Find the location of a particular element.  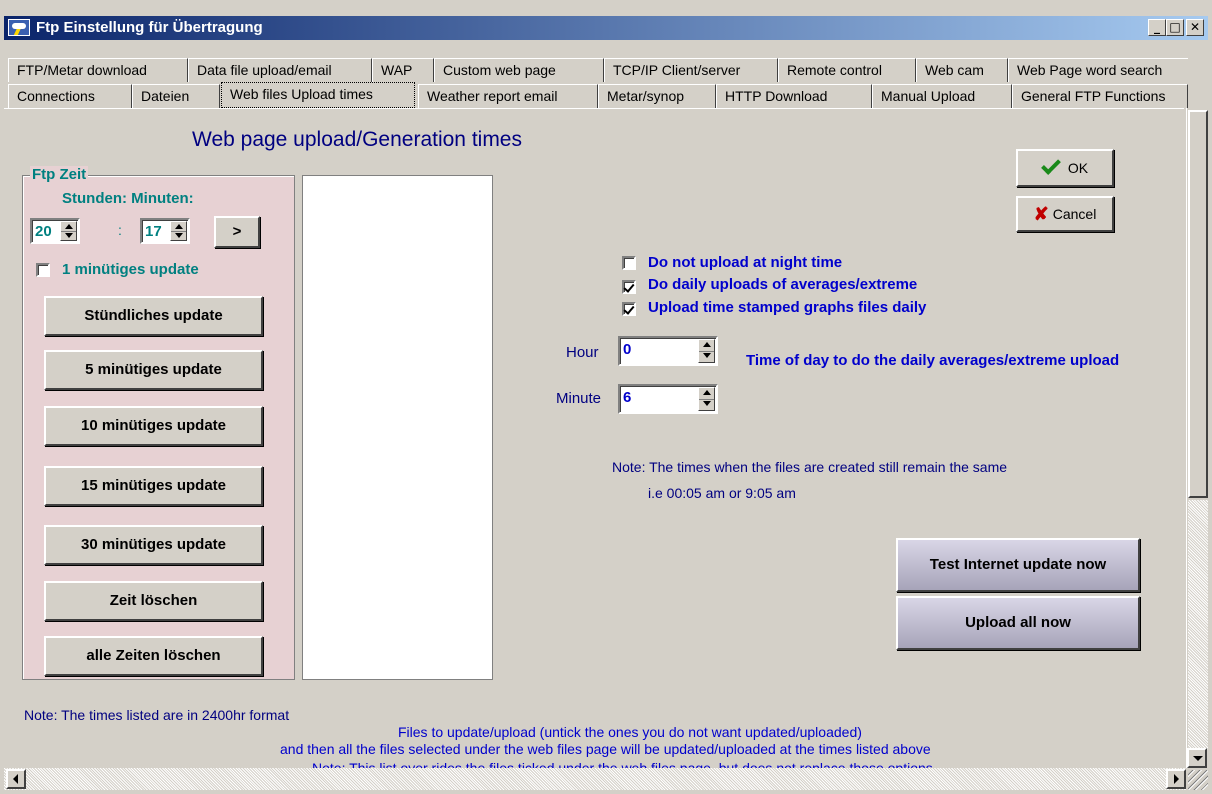

tab-web-files-upload-times: Web files Upload times is located at coordinates (318, 95).